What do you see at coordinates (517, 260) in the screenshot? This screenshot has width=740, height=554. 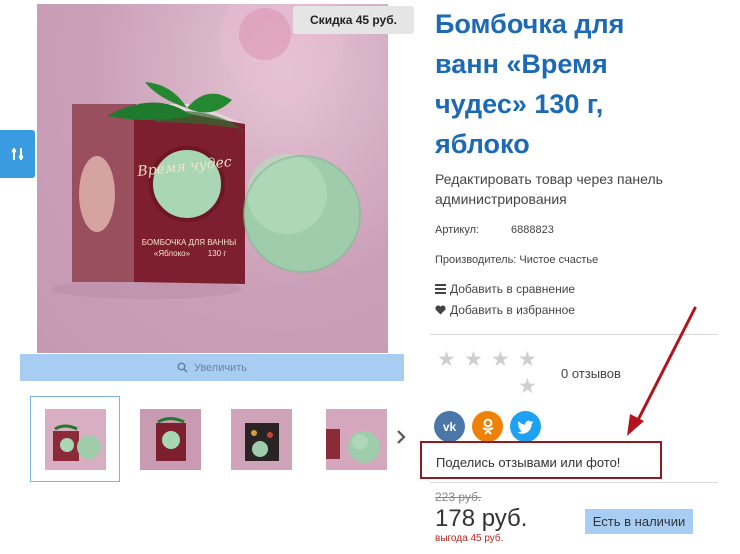 I see `manufacturer: Производитель: Чистое счастье` at bounding box center [517, 260].